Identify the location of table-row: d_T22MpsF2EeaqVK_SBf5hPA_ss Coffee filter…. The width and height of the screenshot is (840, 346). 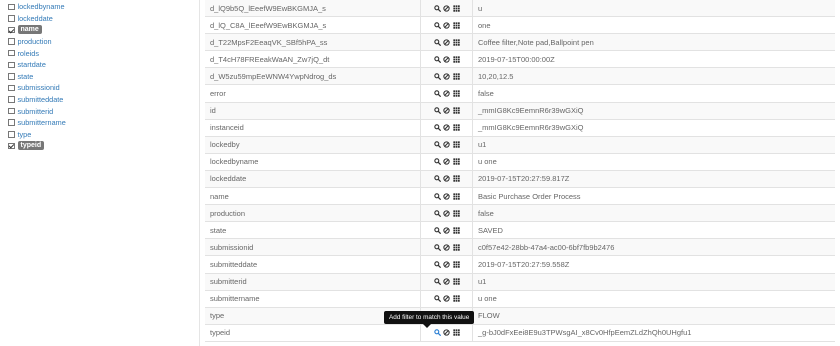
(520, 43).